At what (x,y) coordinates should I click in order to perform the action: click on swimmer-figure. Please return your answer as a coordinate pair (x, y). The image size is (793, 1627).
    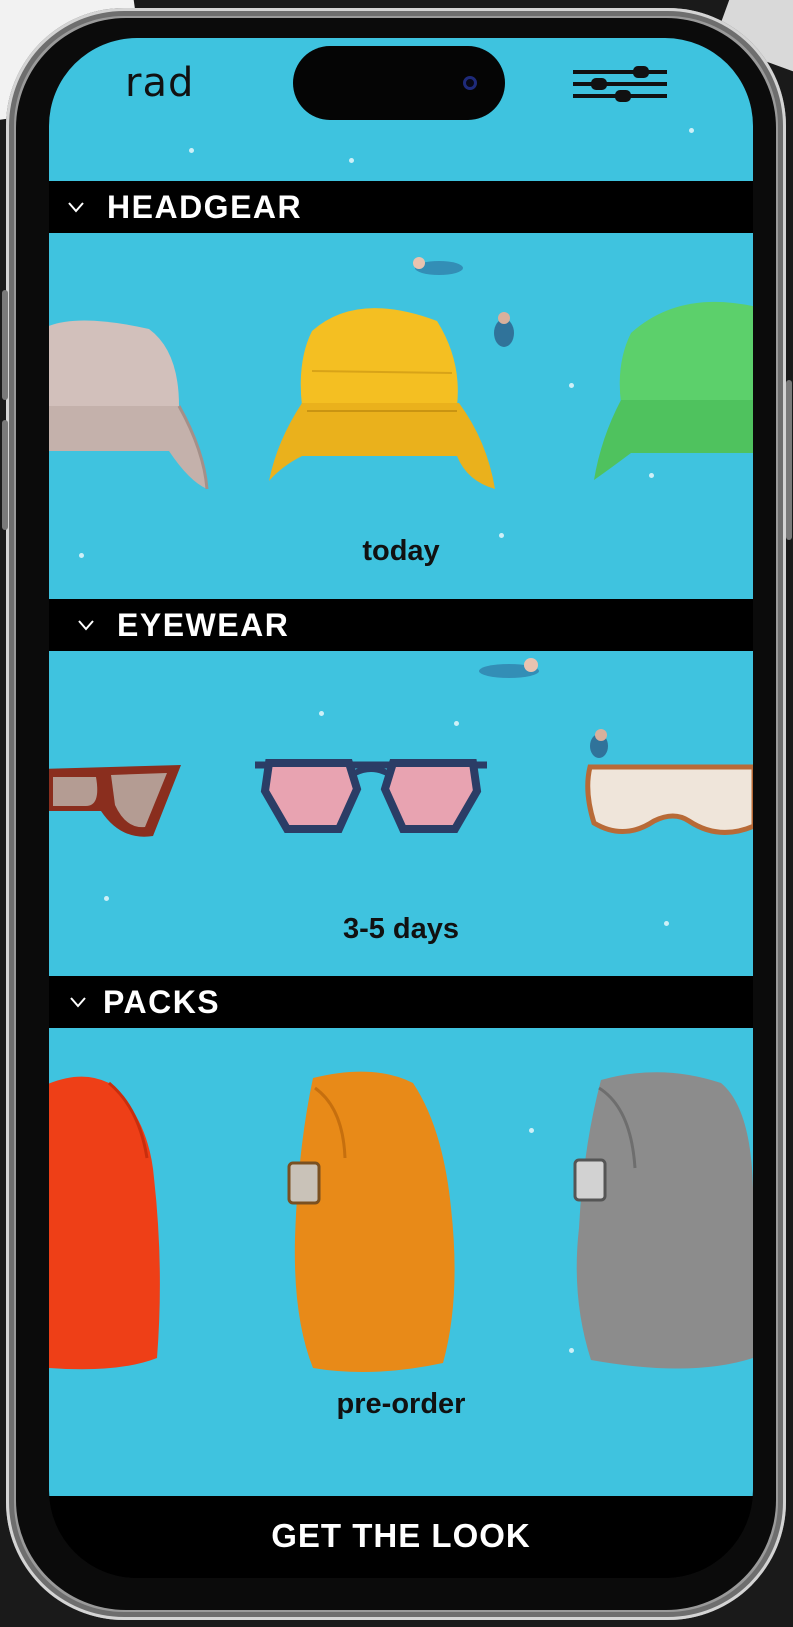
    Looking at the image, I should click on (543, 708).